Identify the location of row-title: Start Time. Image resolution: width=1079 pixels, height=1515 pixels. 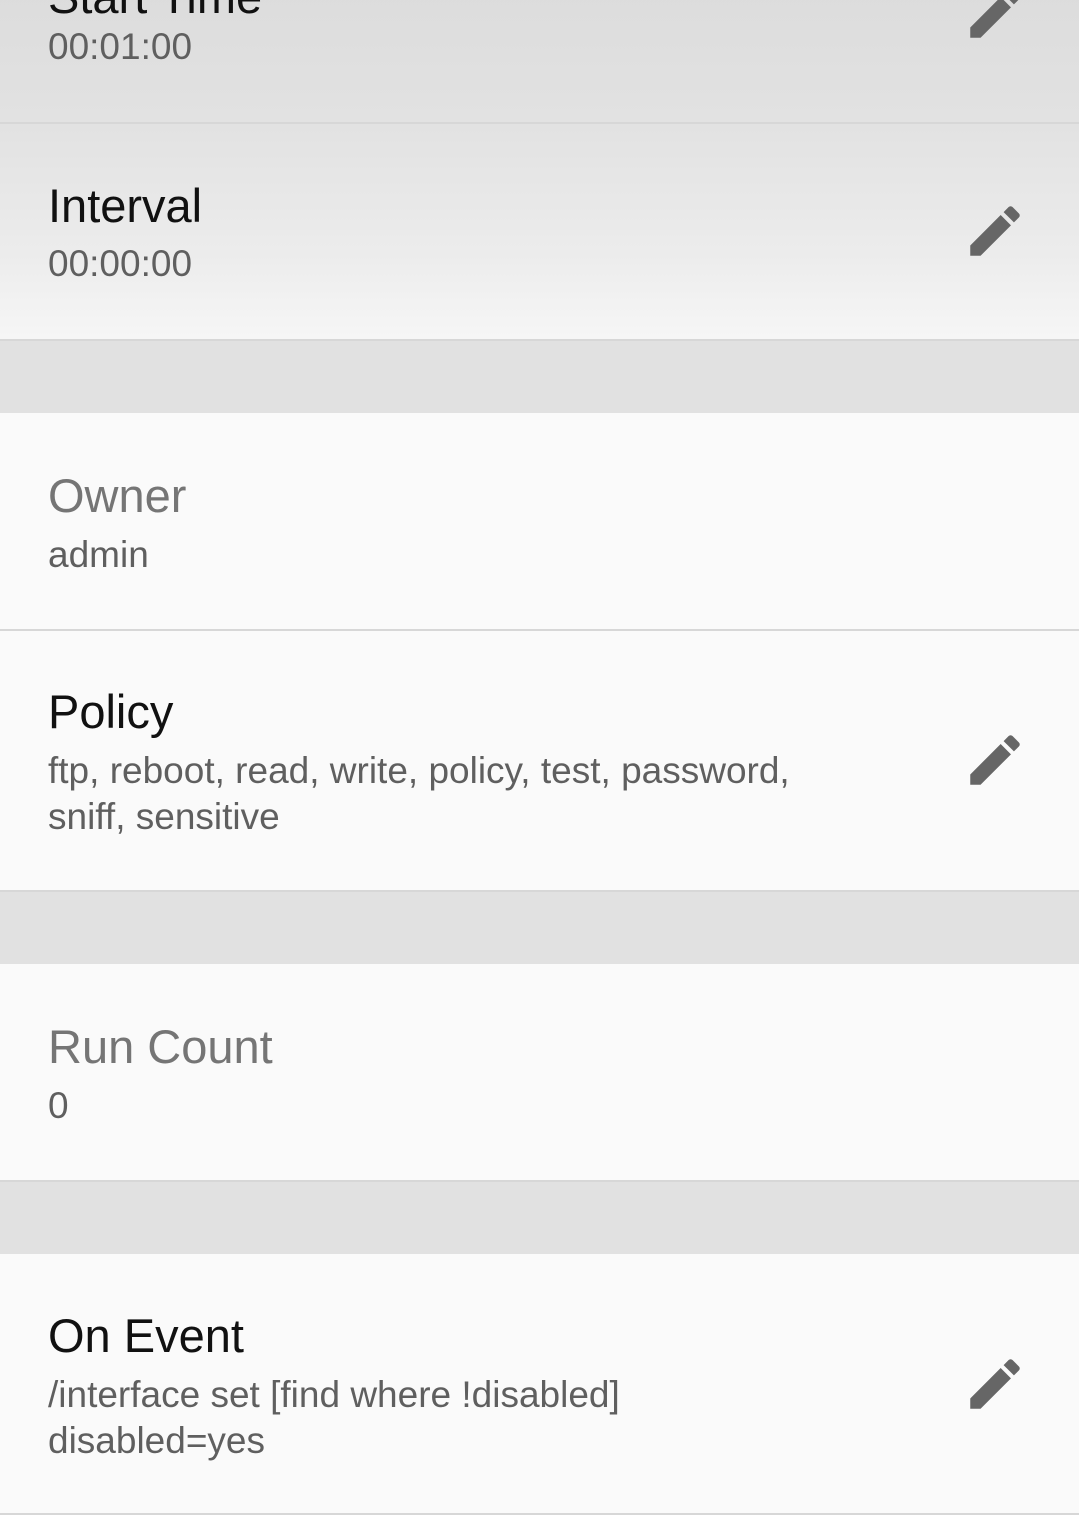
(155, 12).